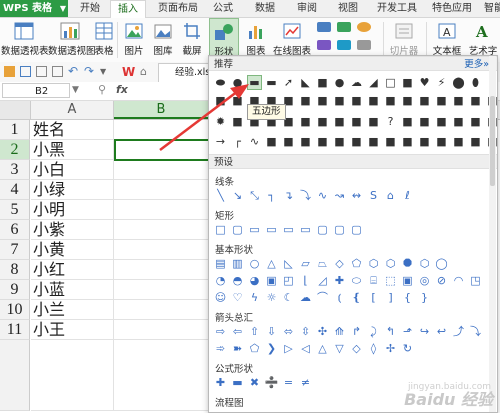 The image size is (500, 413). I want to click on striped-right-arrow-shape-icon: ➾, so click(220, 348).